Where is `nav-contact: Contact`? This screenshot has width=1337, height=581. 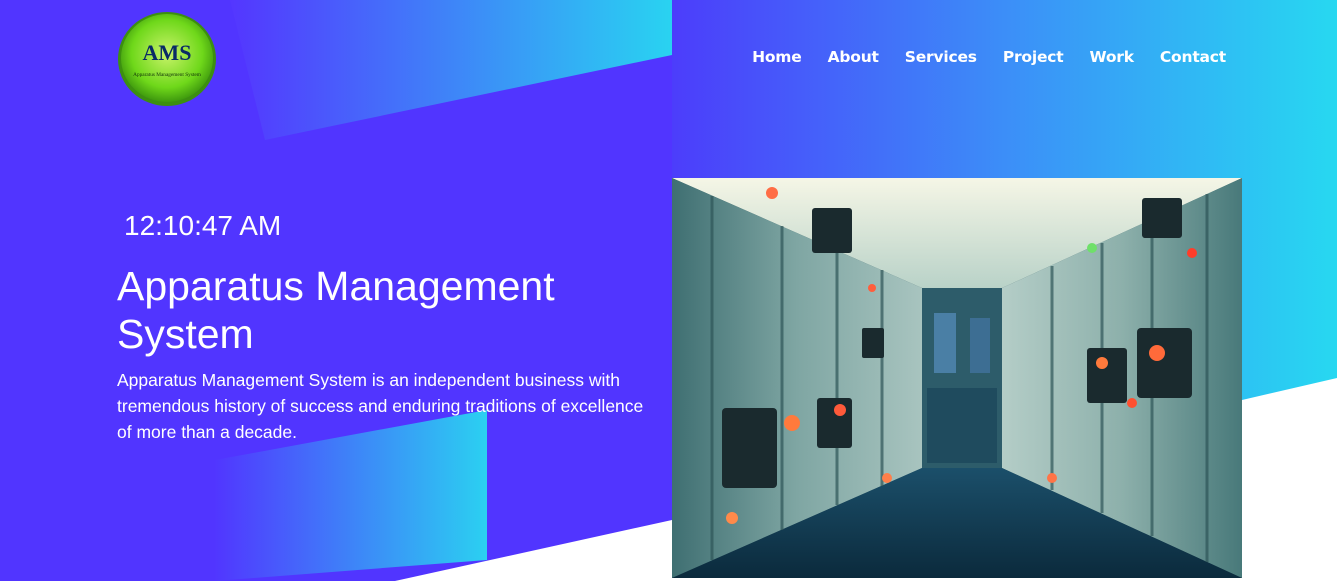
nav-contact: Contact is located at coordinates (1193, 57).